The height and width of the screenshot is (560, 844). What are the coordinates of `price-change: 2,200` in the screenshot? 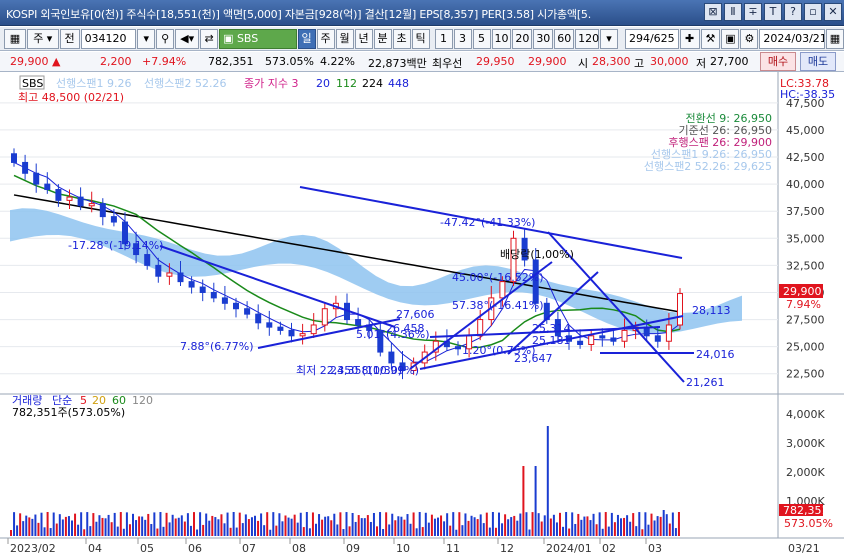 It's located at (116, 61).